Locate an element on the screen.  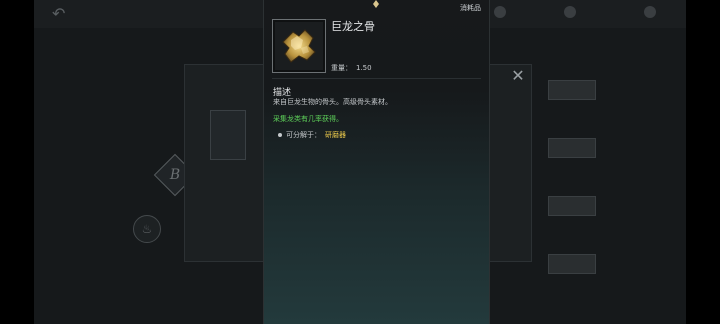
fire-icon: ♨ is located at coordinates (147, 229).